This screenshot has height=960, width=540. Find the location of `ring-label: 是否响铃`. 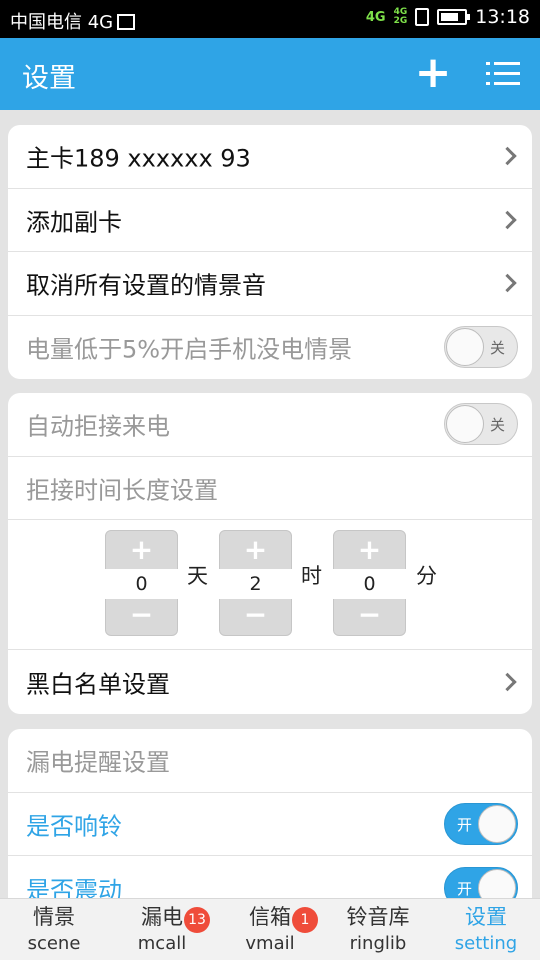

ring-label: 是否响铃 is located at coordinates (74, 826).